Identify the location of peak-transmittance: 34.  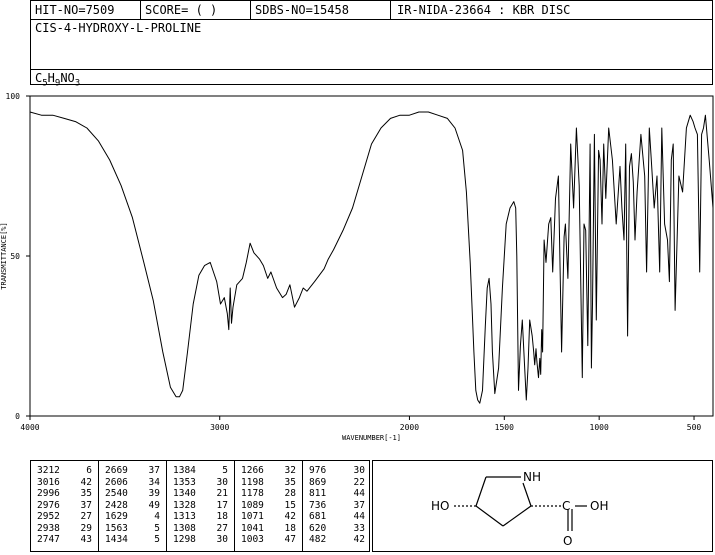
(154, 482).